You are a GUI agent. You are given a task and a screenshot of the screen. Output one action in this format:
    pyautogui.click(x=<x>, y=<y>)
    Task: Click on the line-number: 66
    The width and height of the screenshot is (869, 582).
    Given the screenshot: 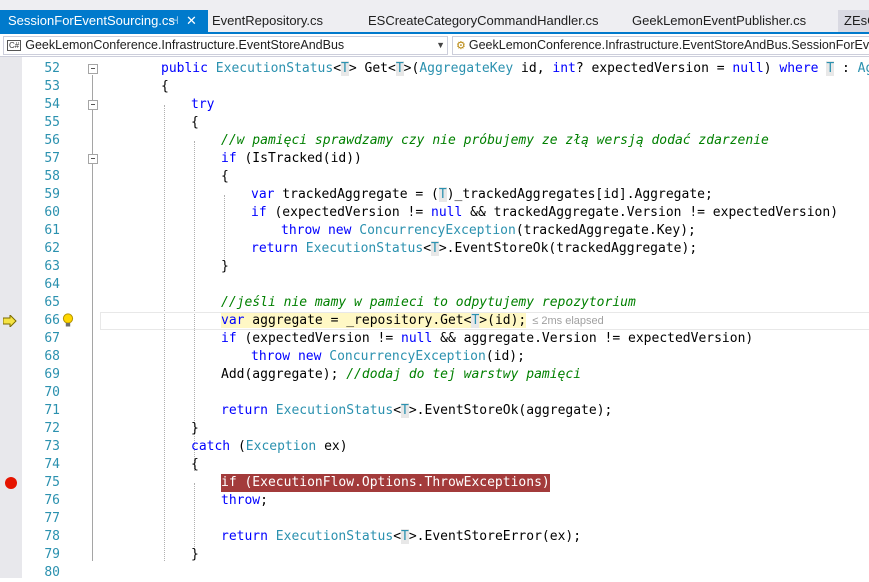 What is the action you would take?
    pyautogui.click(x=52, y=320)
    